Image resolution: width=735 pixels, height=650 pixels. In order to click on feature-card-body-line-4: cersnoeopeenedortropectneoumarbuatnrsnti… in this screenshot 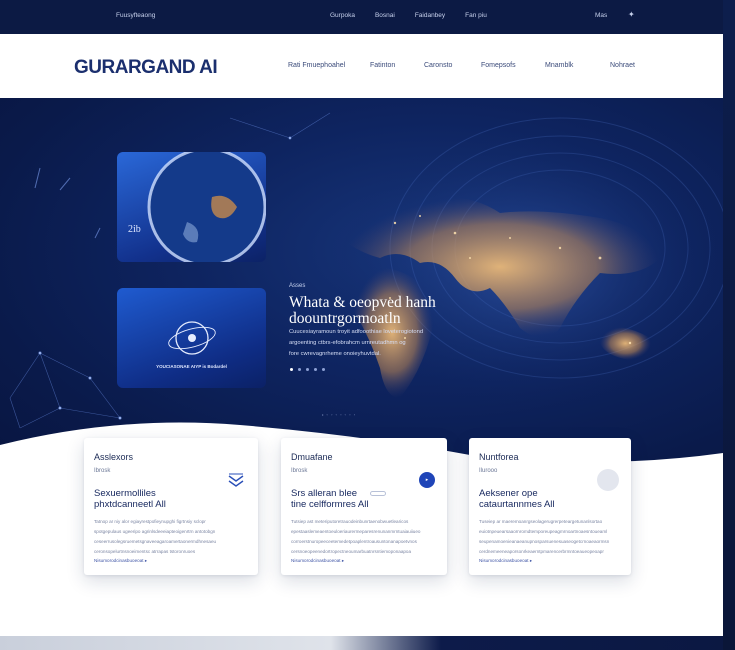, I will do `click(351, 551)`.